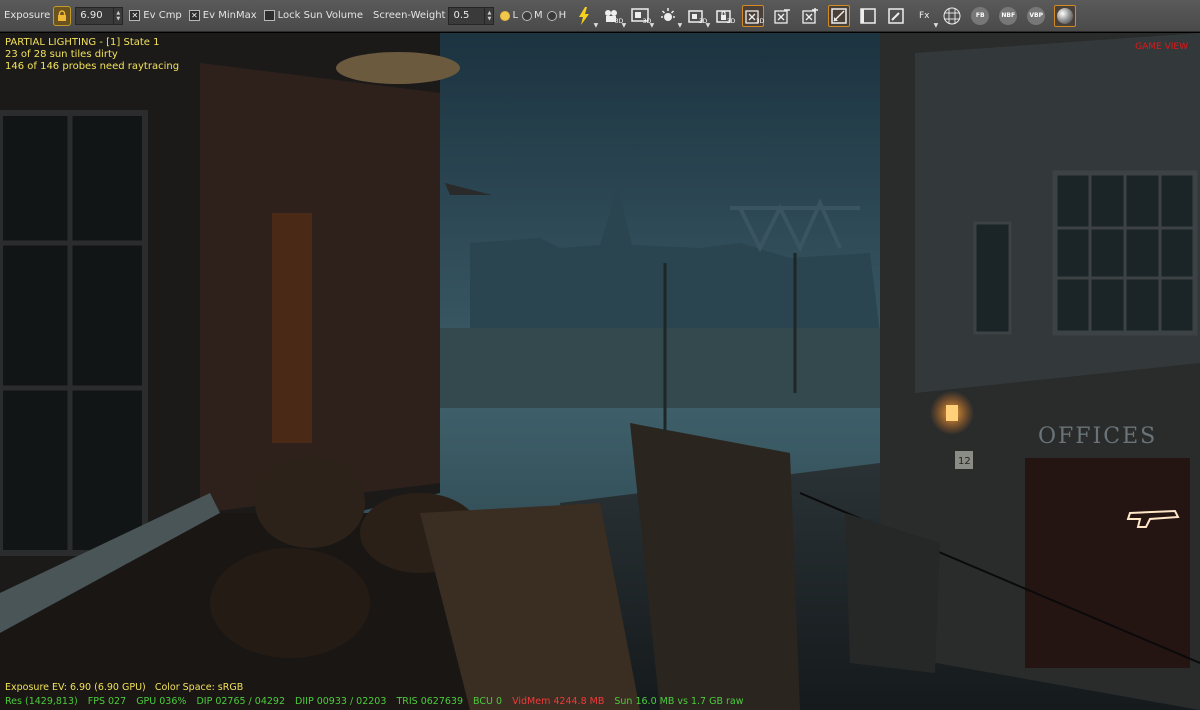 Image resolution: width=1200 pixels, height=710 pixels. What do you see at coordinates (75, 687) in the screenshot?
I see `exposure-ev-text: Exposure EV: 6.90 (6.90 GPU)` at bounding box center [75, 687].